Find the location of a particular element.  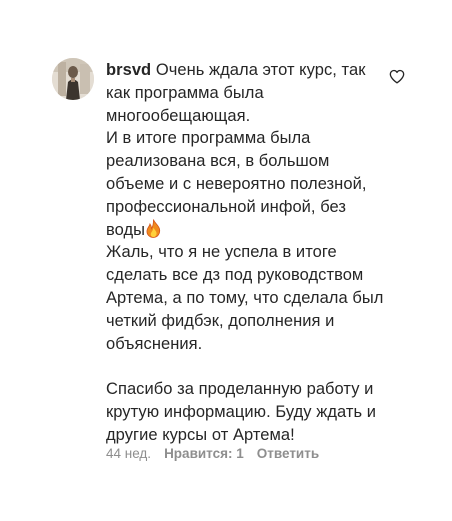

avatar-photo is located at coordinates (73, 79).